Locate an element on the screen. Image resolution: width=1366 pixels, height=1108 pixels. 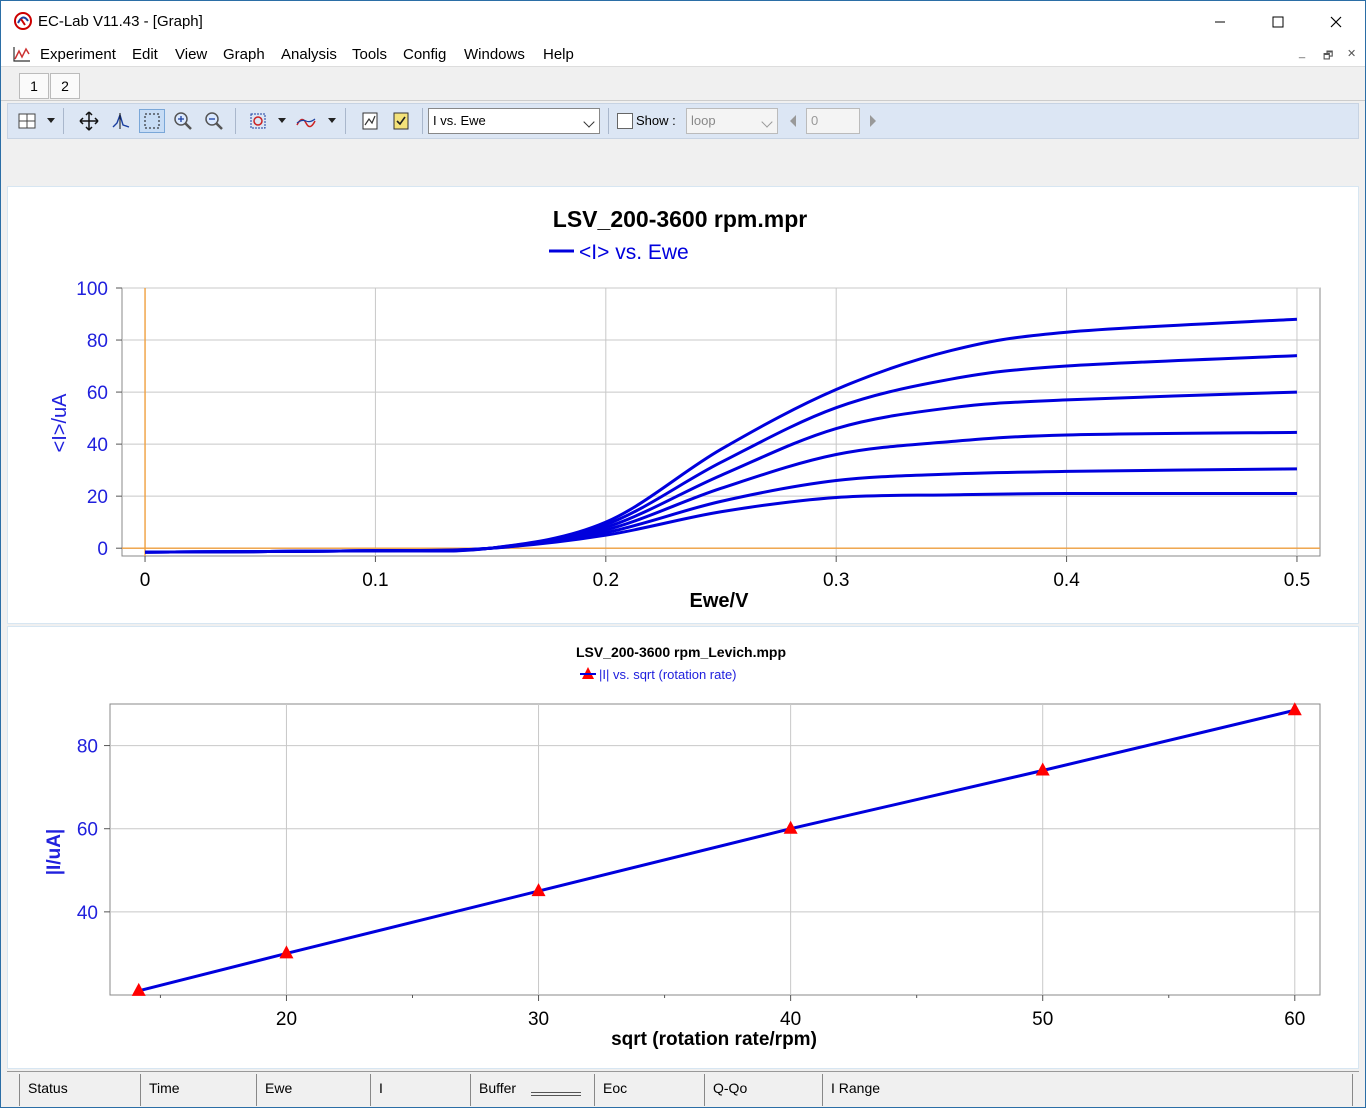
legend-label: <I> vs. Ewe is located at coordinates (634, 252).